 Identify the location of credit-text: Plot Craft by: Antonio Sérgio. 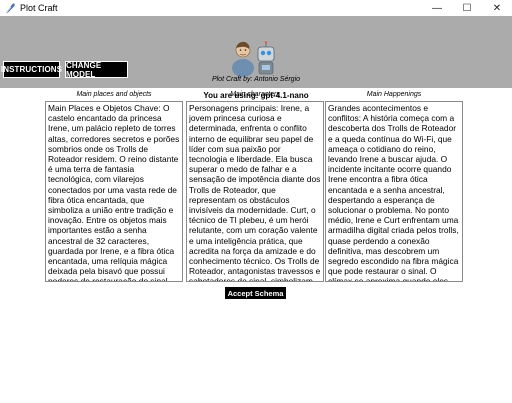
(256, 79).